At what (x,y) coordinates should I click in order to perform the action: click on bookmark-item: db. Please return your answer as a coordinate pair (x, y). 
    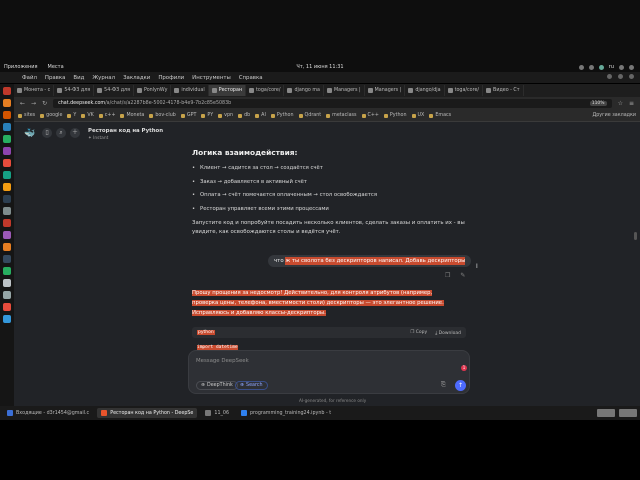
    Looking at the image, I should click on (244, 115).